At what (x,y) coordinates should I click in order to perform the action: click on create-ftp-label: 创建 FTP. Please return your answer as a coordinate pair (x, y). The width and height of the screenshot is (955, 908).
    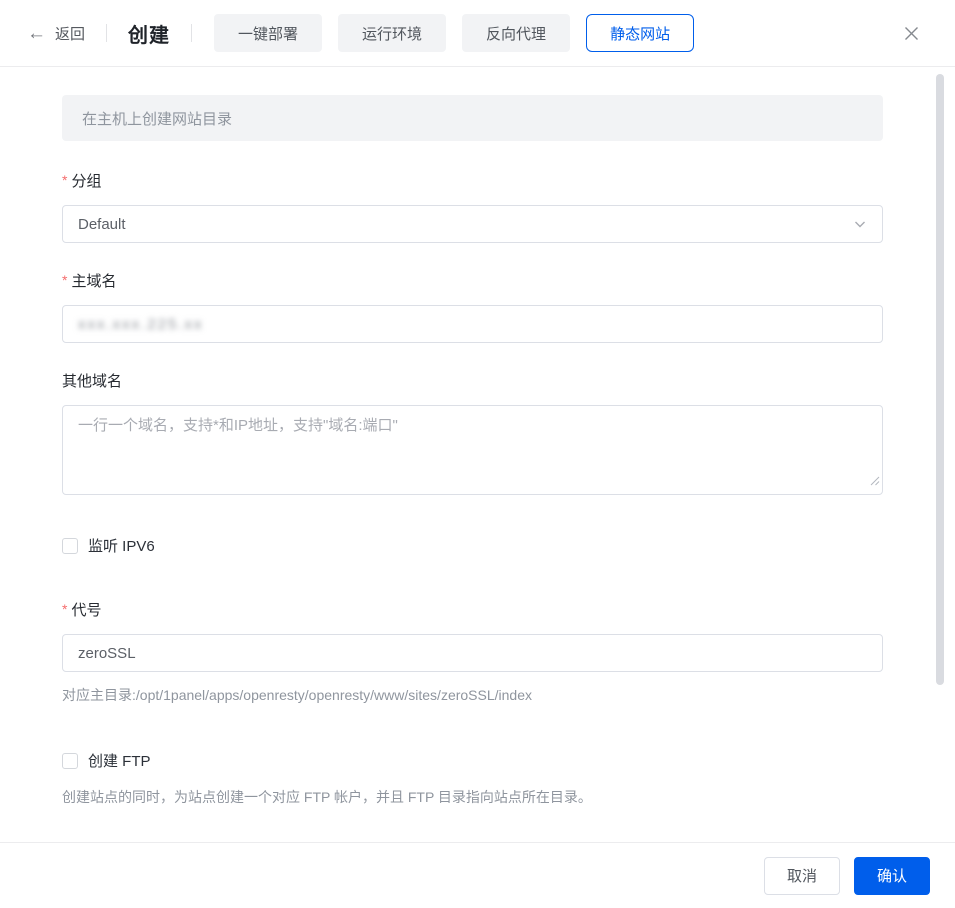
    Looking at the image, I should click on (119, 761).